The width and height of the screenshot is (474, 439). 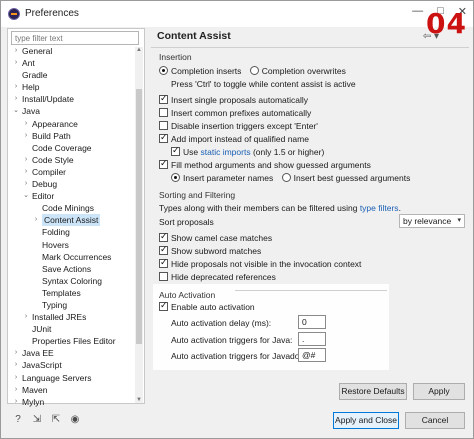 What do you see at coordinates (439, 391) in the screenshot?
I see `apply-button: Apply` at bounding box center [439, 391].